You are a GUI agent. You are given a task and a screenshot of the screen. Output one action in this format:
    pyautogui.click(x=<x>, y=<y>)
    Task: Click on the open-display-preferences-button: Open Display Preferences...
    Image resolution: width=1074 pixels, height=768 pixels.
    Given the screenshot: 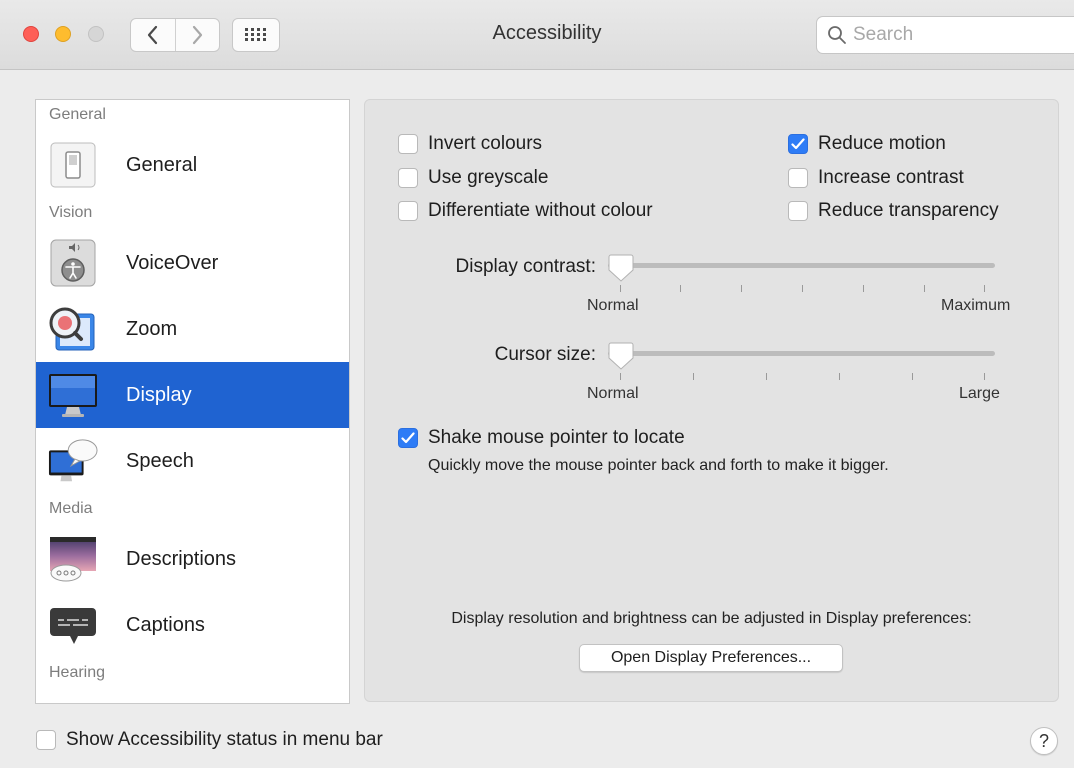 What is the action you would take?
    pyautogui.click(x=711, y=658)
    